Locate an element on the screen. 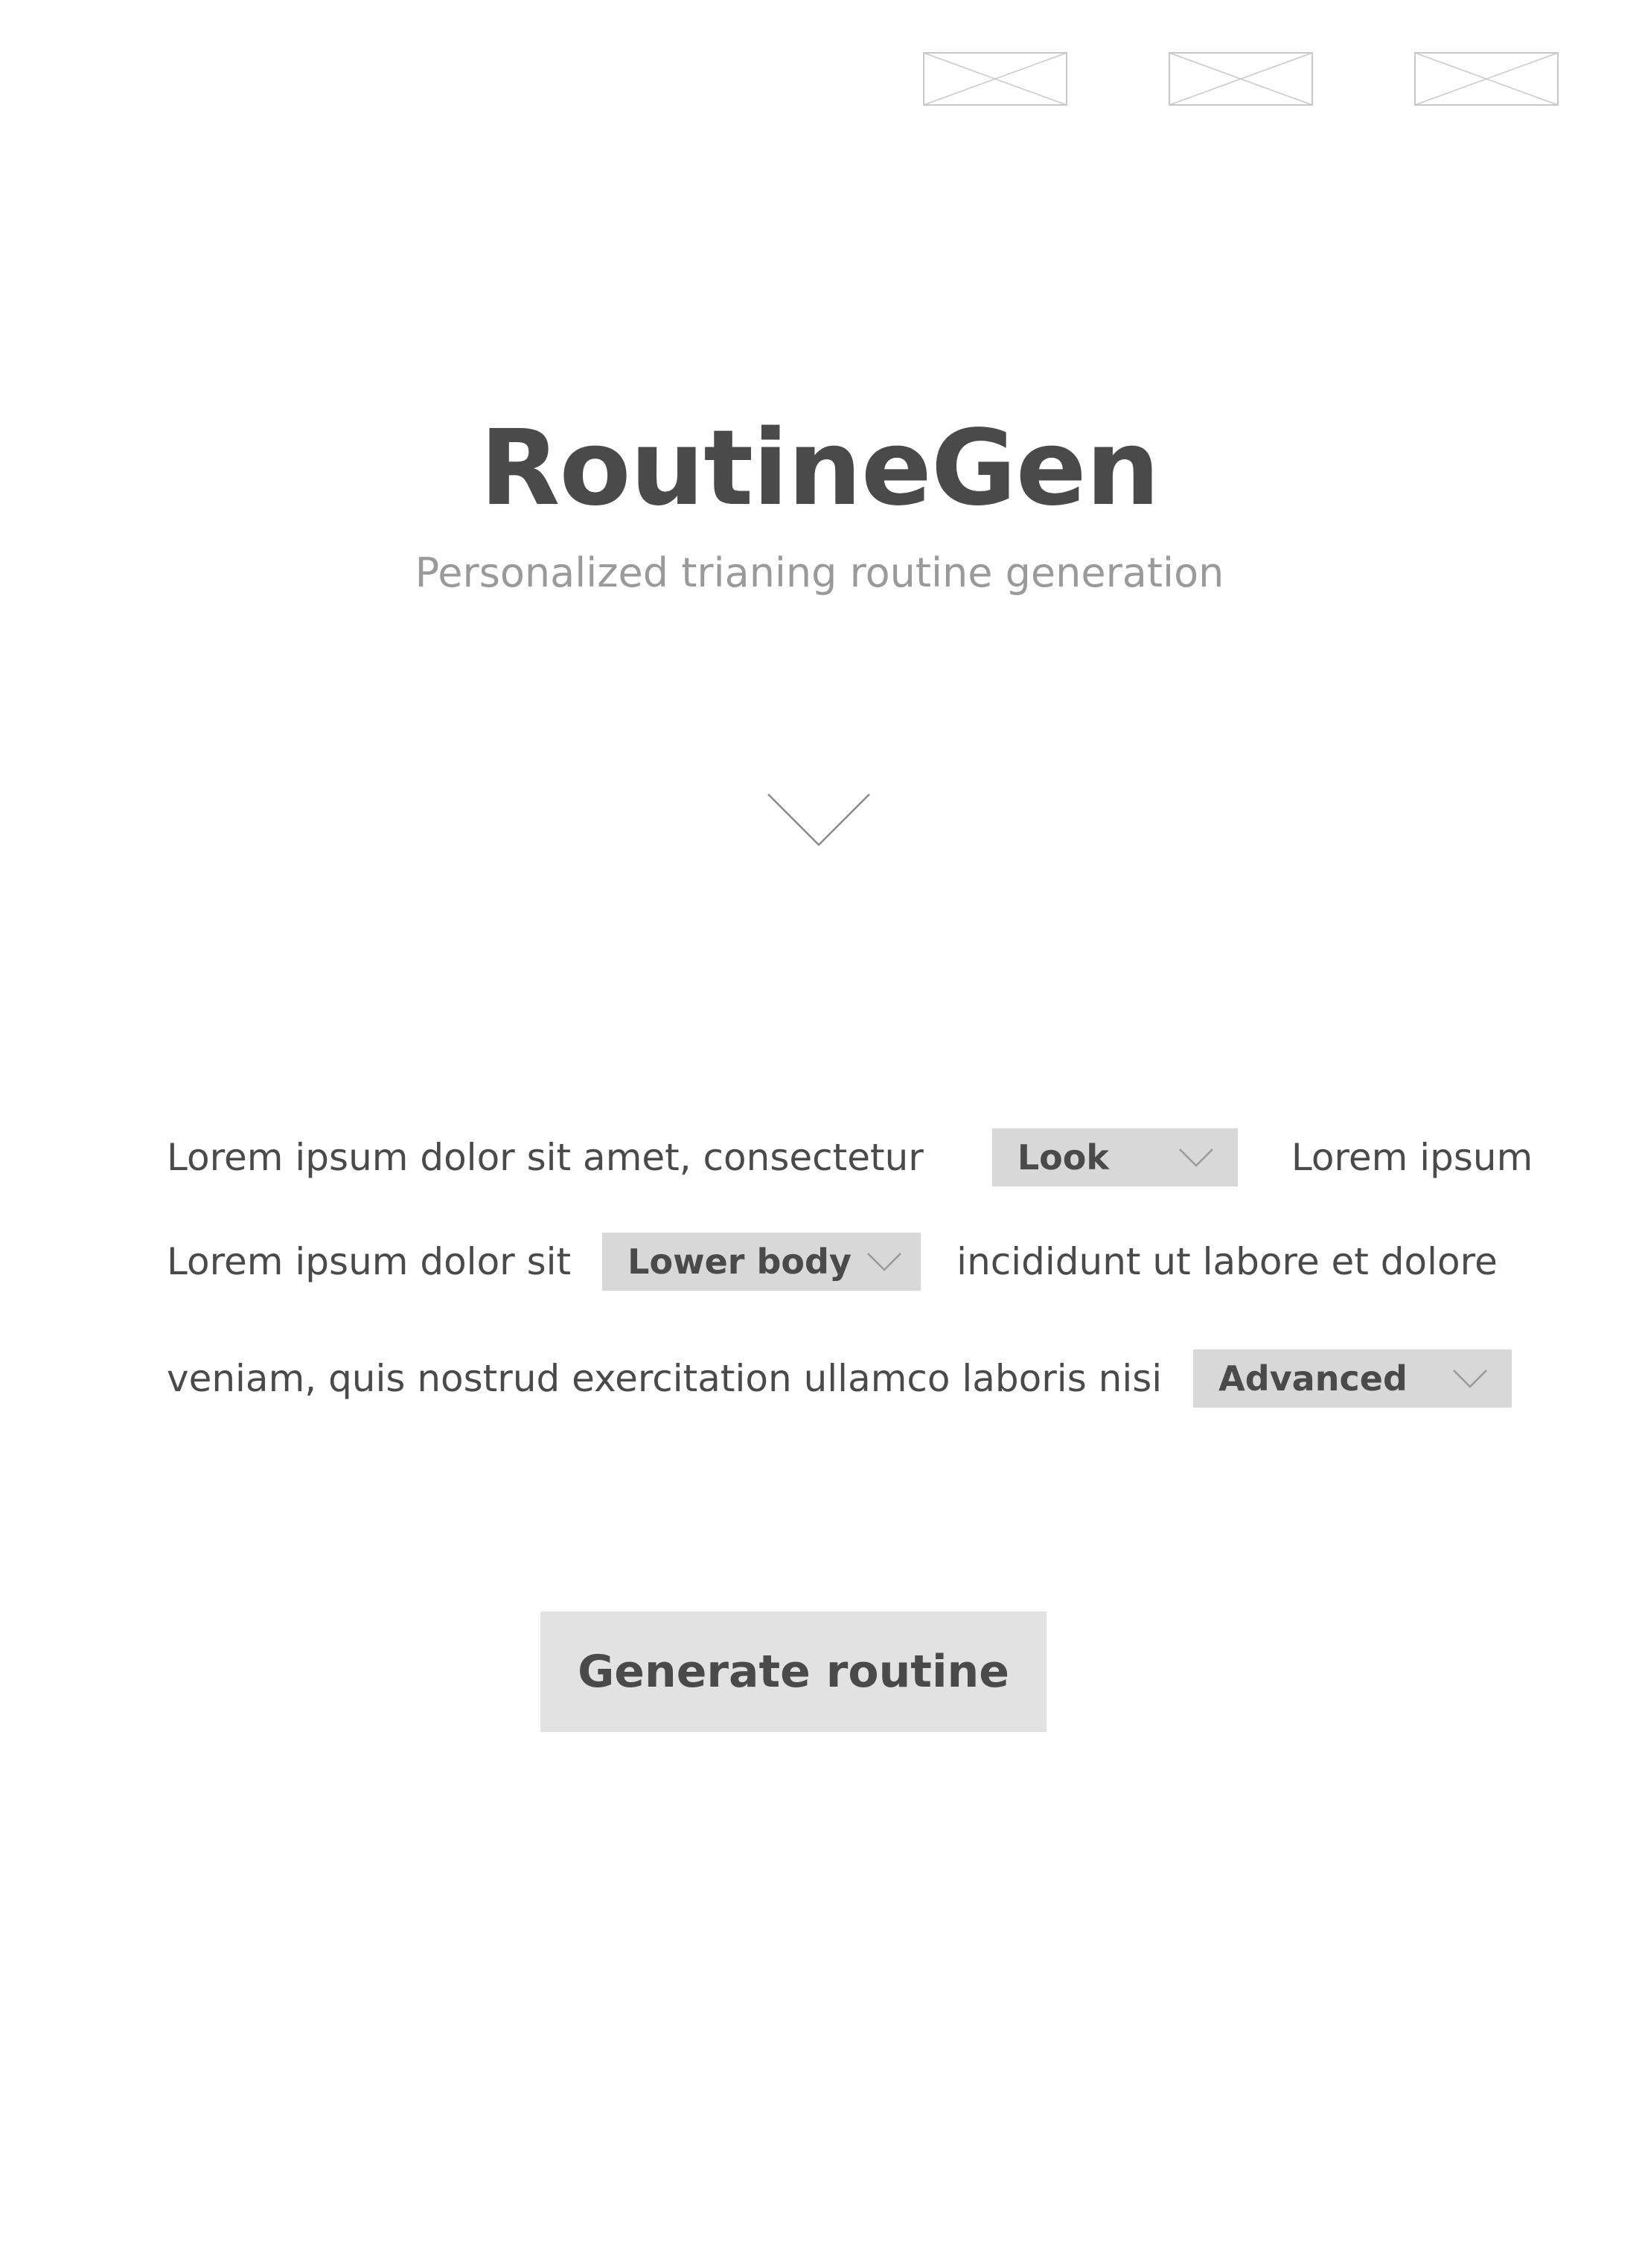  body-part-select: Lower body is located at coordinates (762, 1262).